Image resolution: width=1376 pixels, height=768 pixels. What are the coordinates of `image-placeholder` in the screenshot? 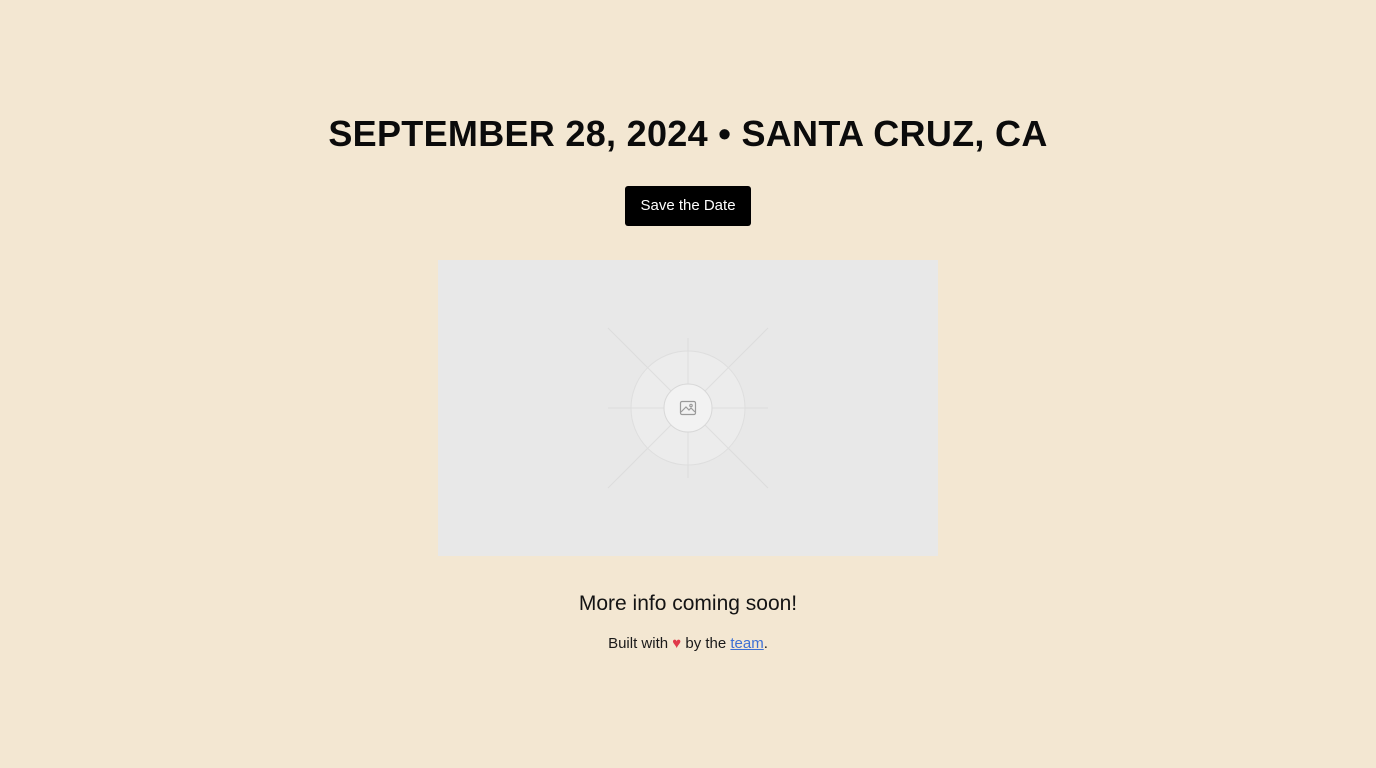 It's located at (688, 408).